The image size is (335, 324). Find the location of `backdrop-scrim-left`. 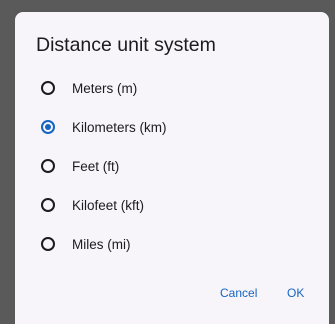

backdrop-scrim-left is located at coordinates (7, 162).